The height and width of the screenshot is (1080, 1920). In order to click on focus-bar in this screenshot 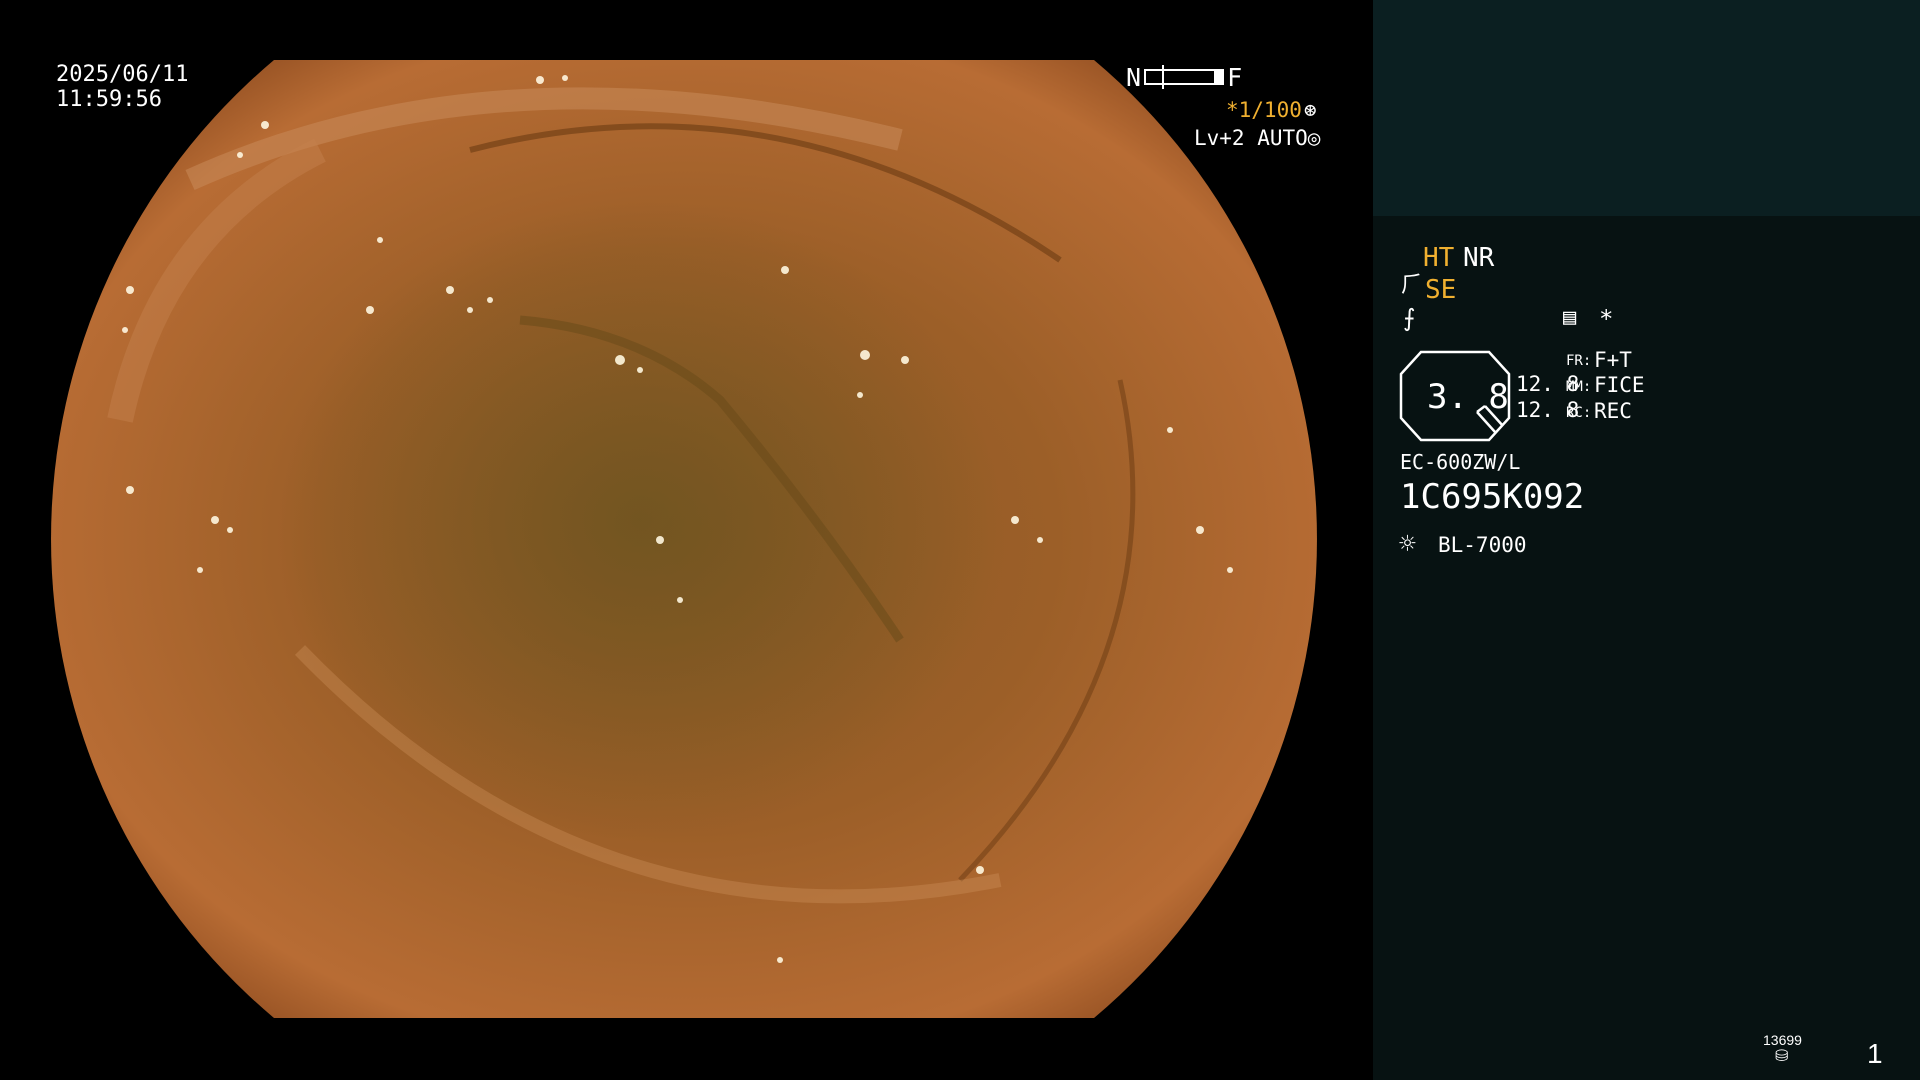, I will do `click(1184, 77)`.